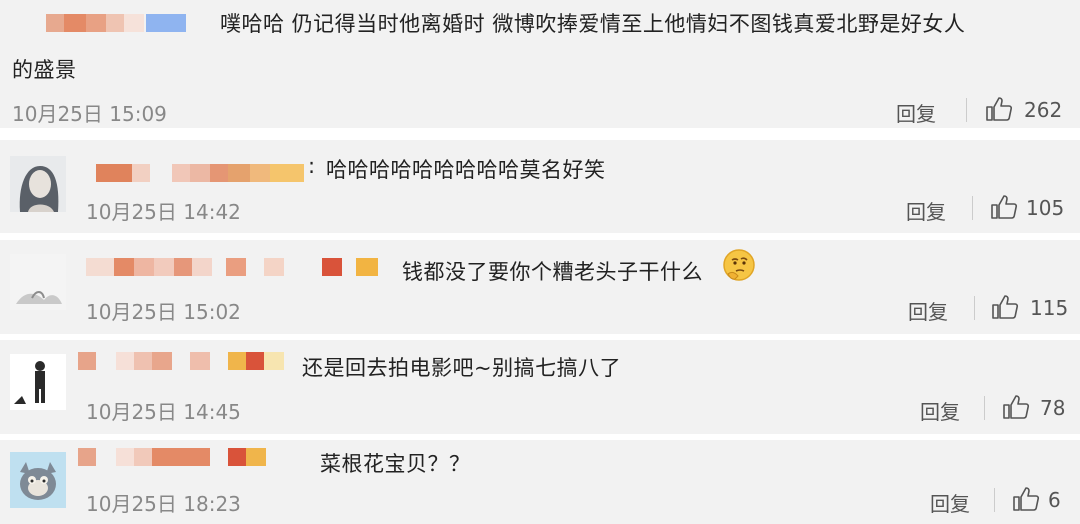 This screenshot has width=1080, height=524. What do you see at coordinates (89, 114) in the screenshot?
I see `comment-timestamp: 10月25日 15:09` at bounding box center [89, 114].